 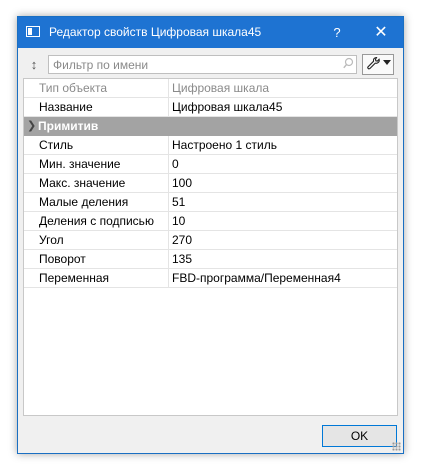 I want to click on property-key: Малые деления, so click(x=96, y=202).